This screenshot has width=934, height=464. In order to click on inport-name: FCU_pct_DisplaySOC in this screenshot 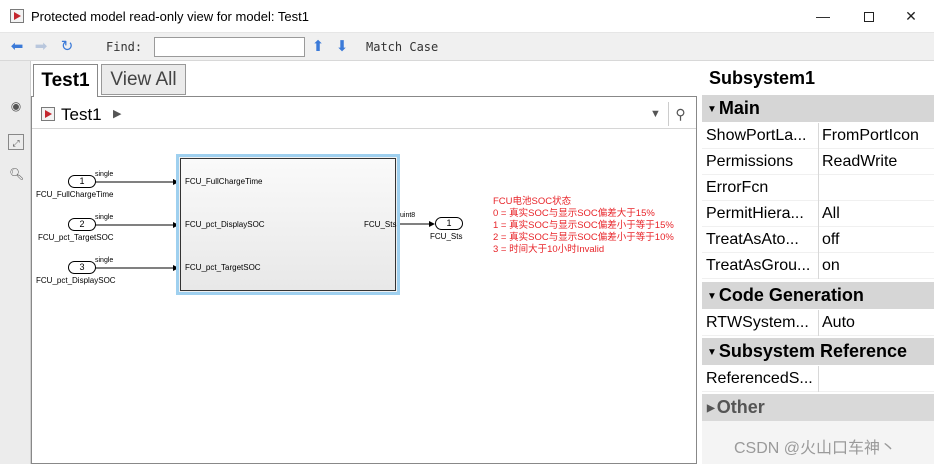, I will do `click(76, 280)`.